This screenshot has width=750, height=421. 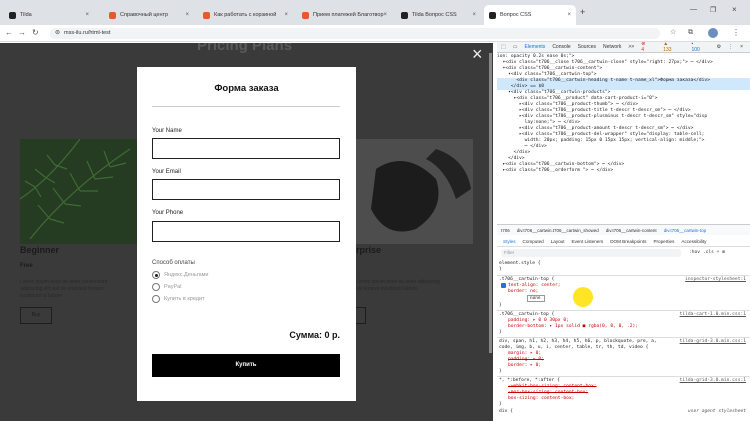 I want to click on modal-title: Форма заказа, so click(x=246, y=88).